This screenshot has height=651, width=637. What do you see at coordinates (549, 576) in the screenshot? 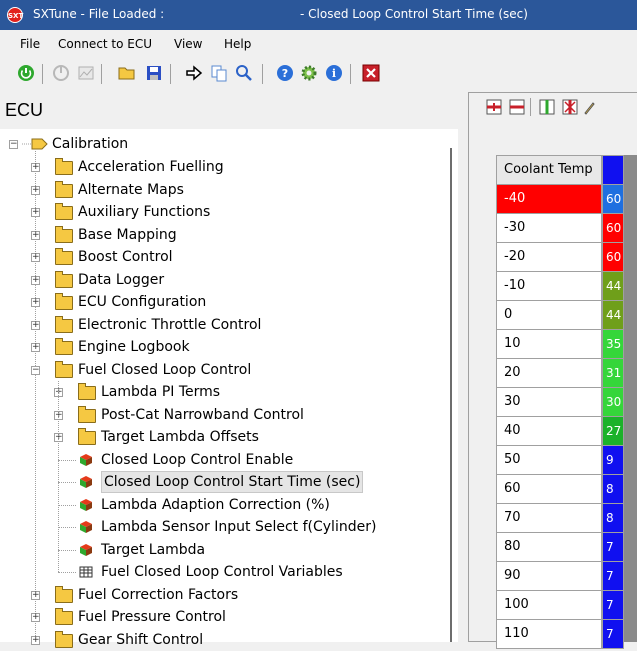
I see `coolant-temp-cell: 90` at bounding box center [549, 576].